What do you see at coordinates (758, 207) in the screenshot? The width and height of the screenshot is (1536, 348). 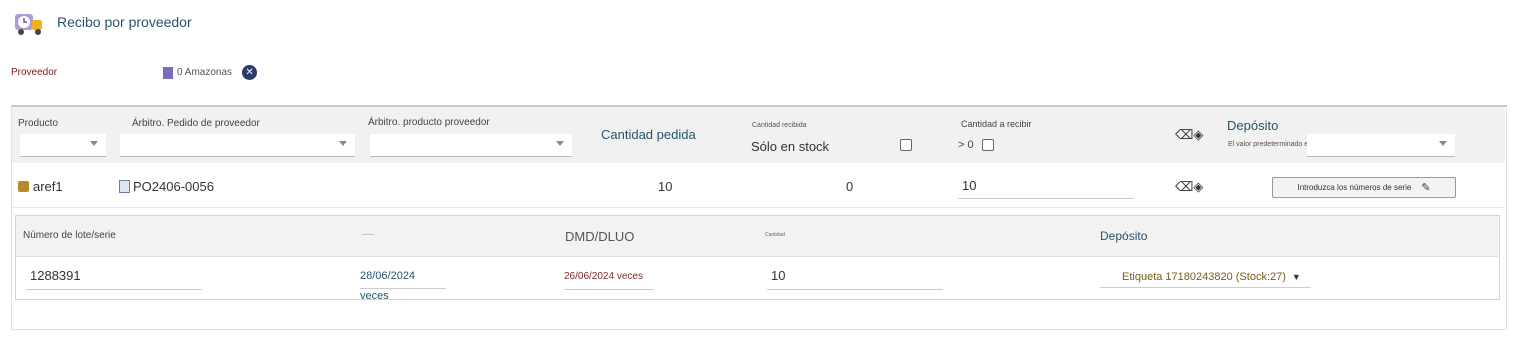 I see `row-divider` at bounding box center [758, 207].